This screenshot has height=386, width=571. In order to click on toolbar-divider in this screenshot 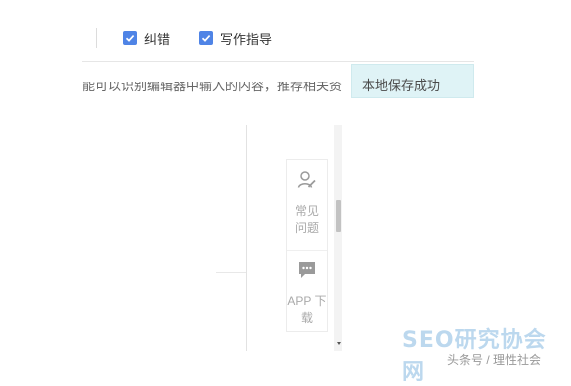, I will do `click(278, 61)`.